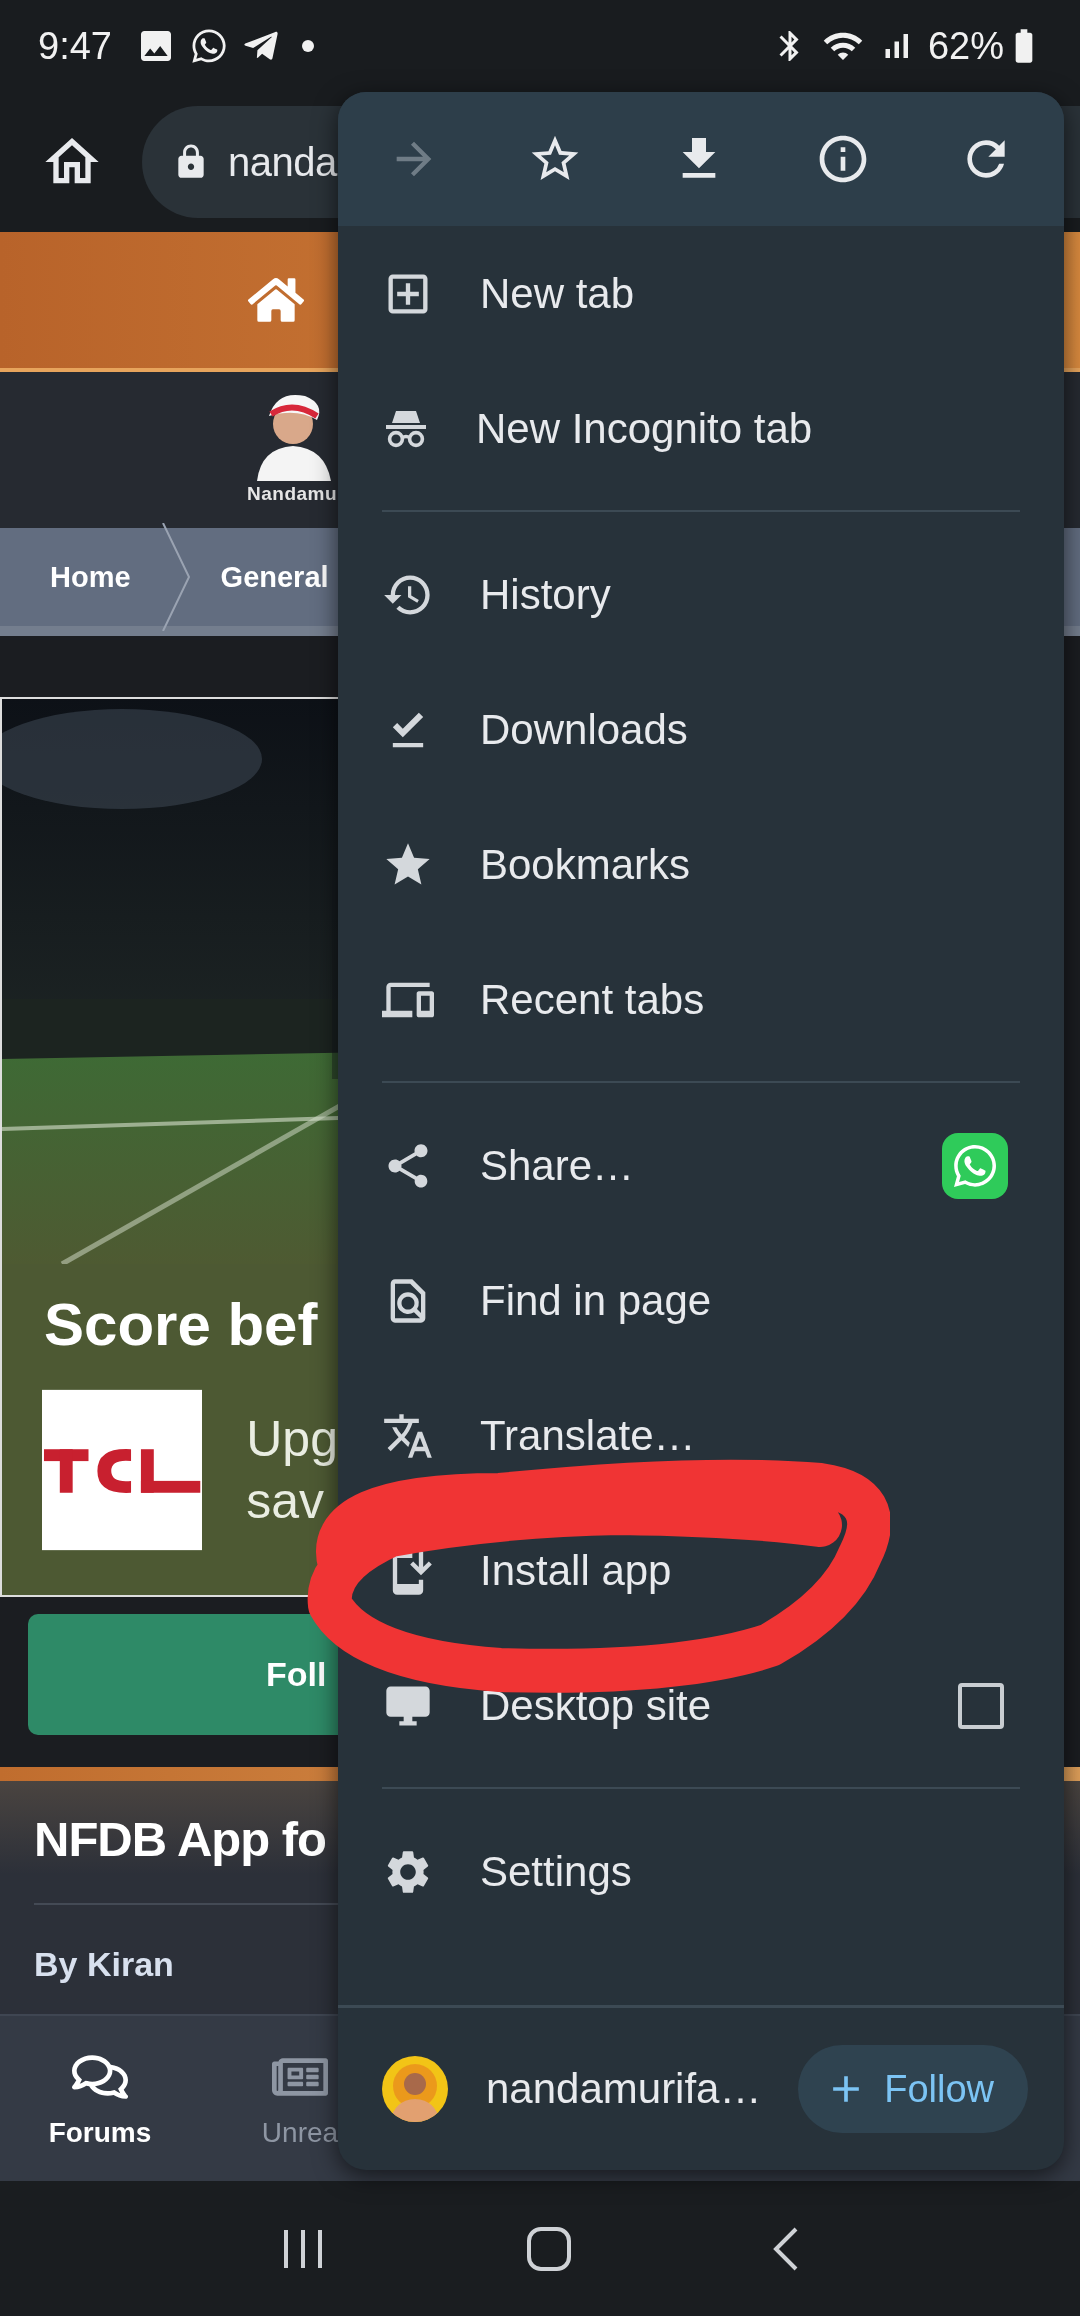 This screenshot has height=2316, width=1080. Describe the element at coordinates (701, 1871) in the screenshot. I see `menu-item: Settings` at that location.